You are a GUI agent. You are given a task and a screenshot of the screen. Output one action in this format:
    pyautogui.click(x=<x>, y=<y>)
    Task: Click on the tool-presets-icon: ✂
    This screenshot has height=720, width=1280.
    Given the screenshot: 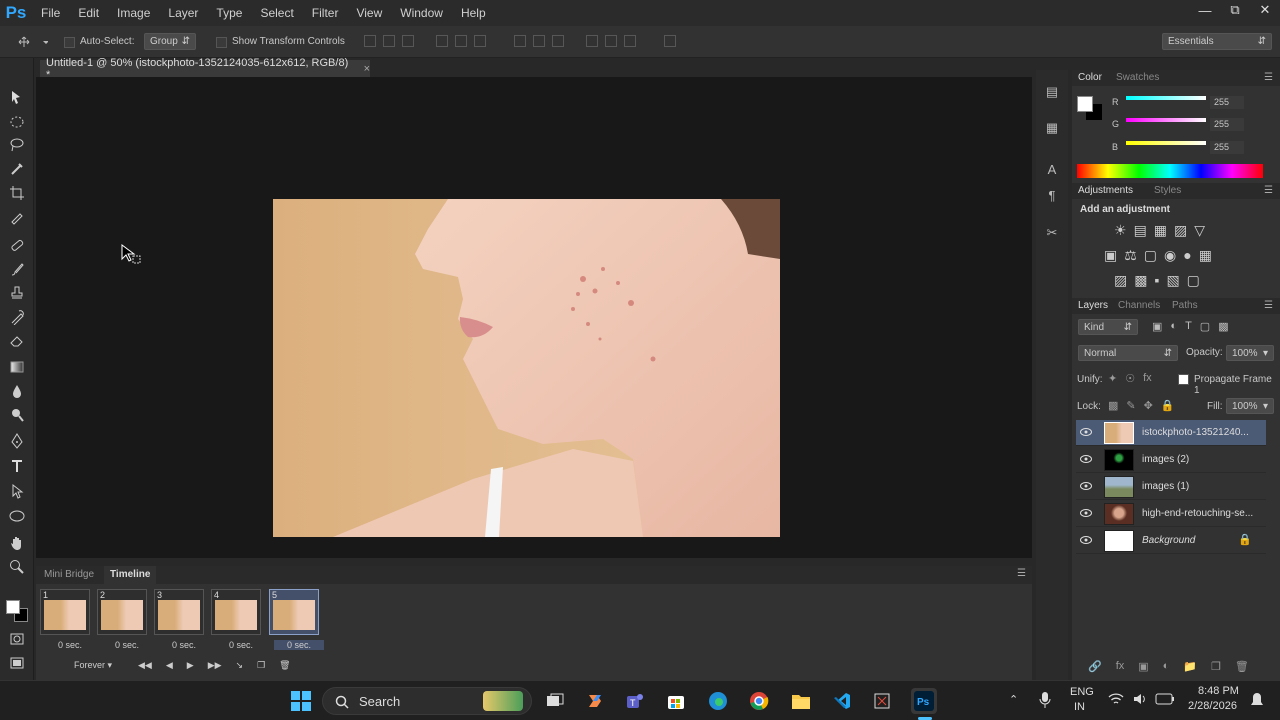 What is the action you would take?
    pyautogui.click(x=1052, y=233)
    